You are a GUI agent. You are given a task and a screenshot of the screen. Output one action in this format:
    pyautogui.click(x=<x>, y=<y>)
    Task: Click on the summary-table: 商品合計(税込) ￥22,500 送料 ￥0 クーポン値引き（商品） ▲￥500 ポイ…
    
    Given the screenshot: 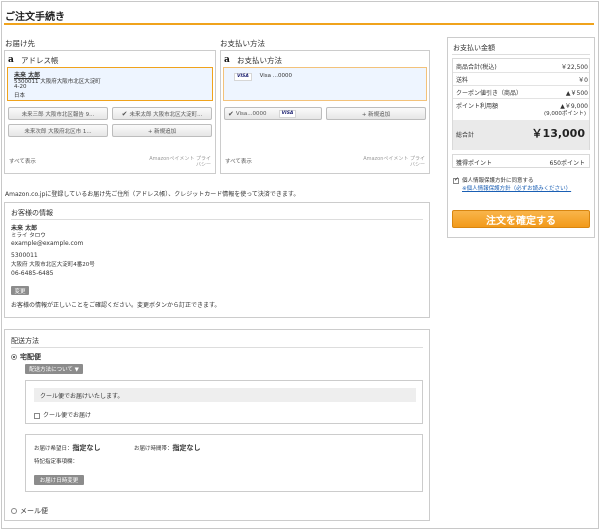 What is the action you would take?
    pyautogui.click(x=521, y=104)
    